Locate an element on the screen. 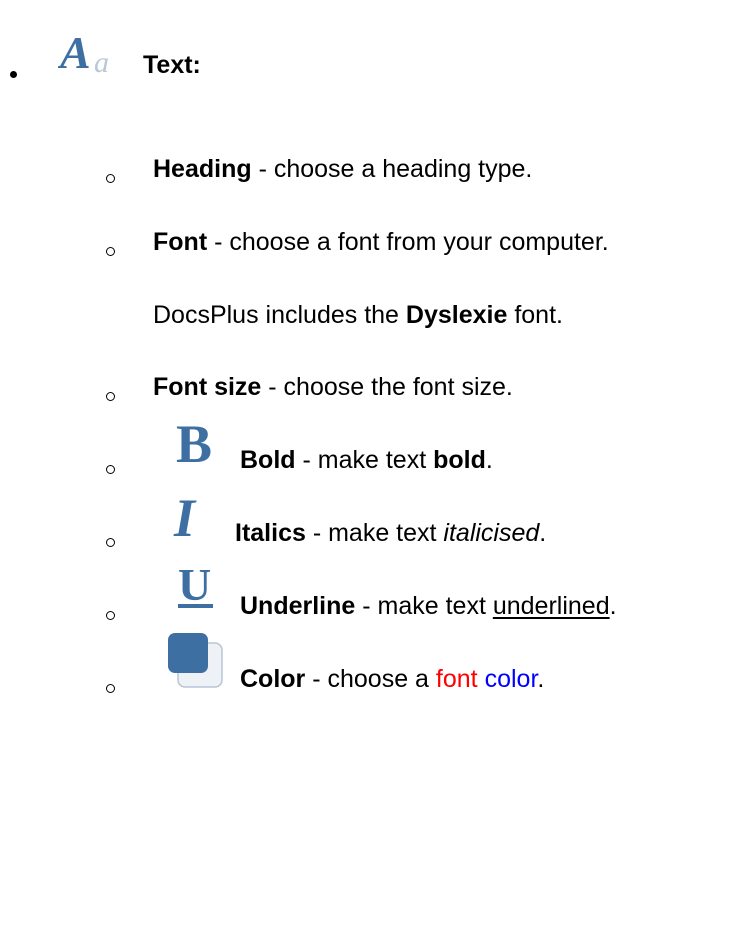 This screenshot has height=934, width=741. blue-word: color is located at coordinates (511, 679).